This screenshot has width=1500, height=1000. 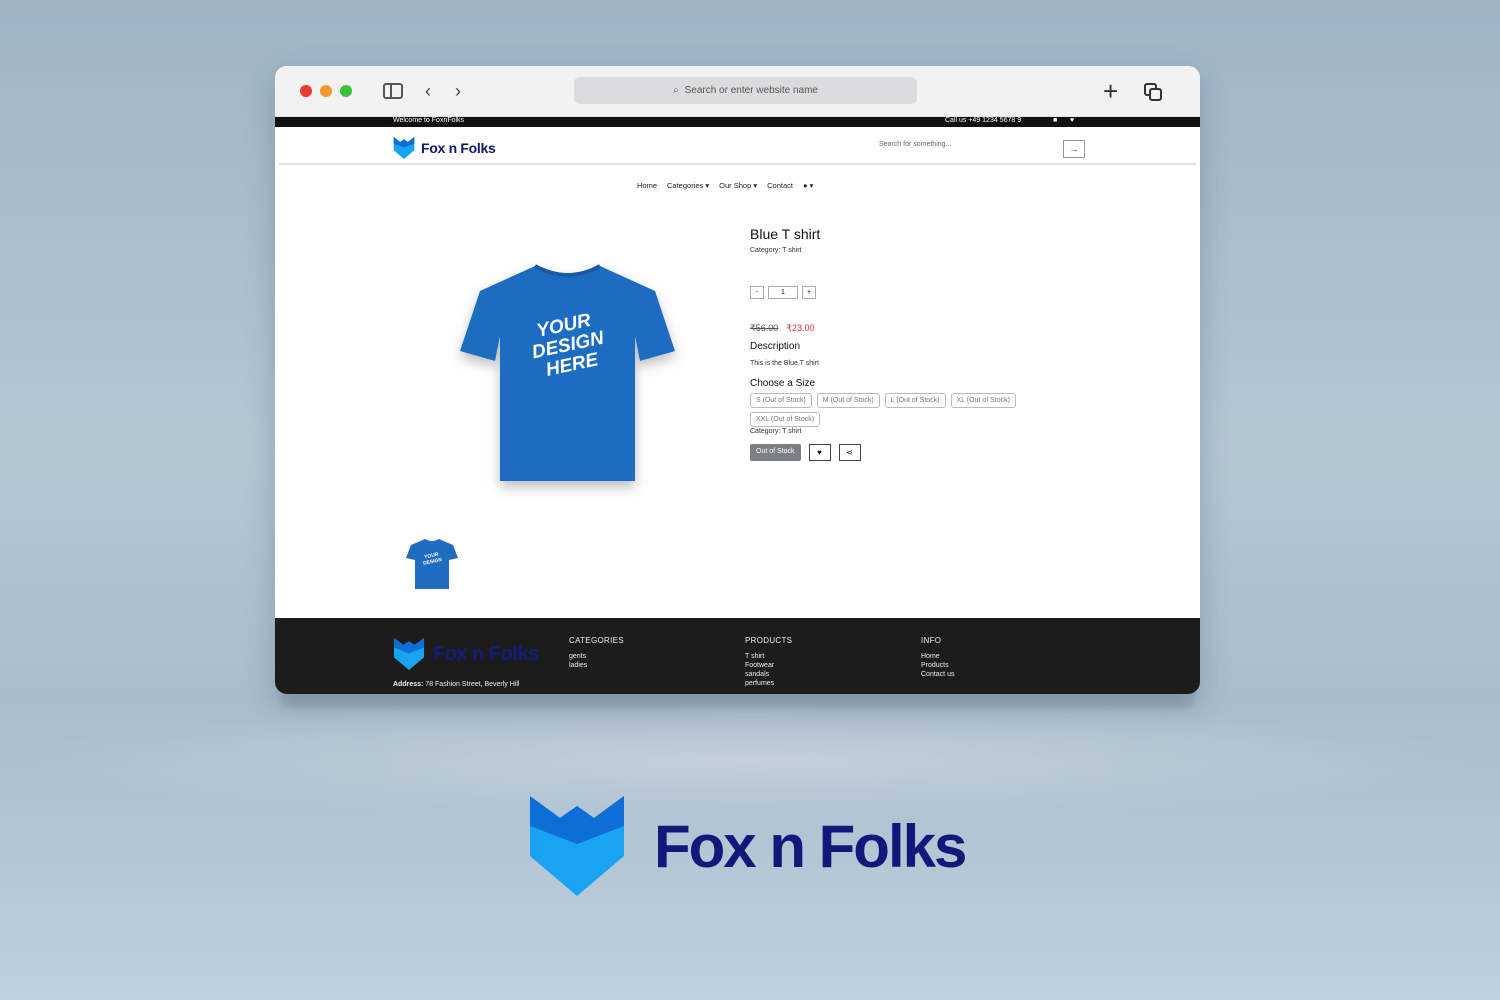 What do you see at coordinates (393, 91) in the screenshot?
I see `sidebar-toggle-icon` at bounding box center [393, 91].